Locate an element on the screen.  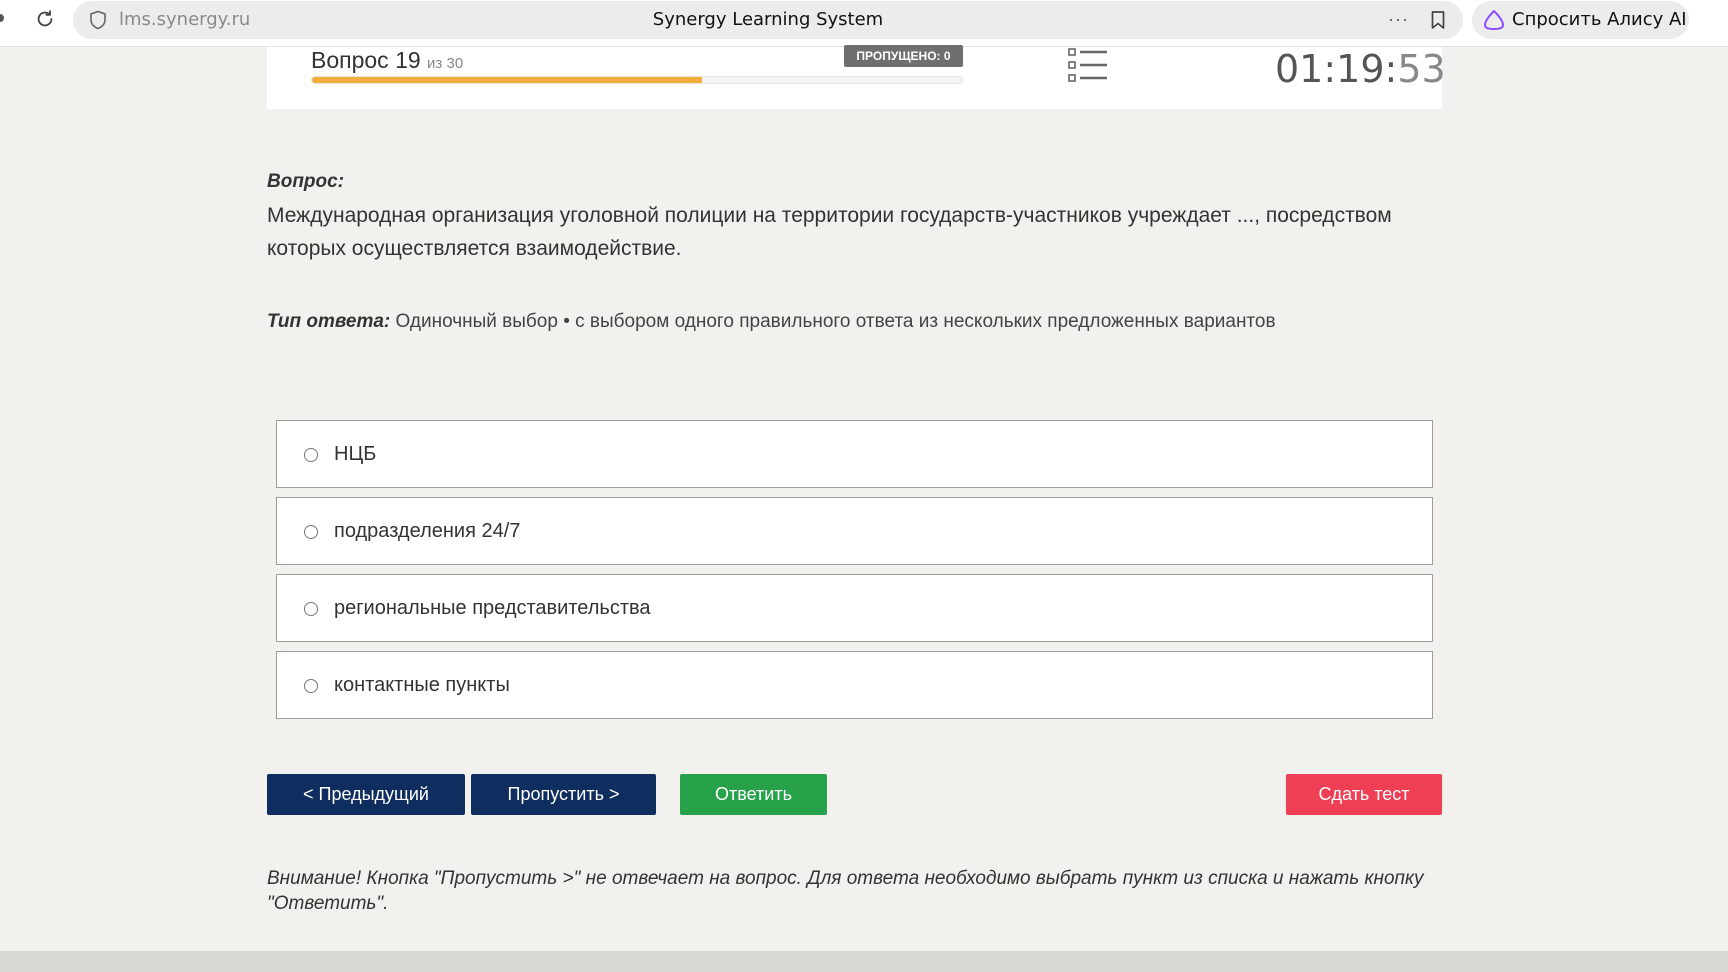
test-header: Вопрос 19 из 30 ПРОПУЩЕНО: 0 01:19:53 is located at coordinates (856, 77).